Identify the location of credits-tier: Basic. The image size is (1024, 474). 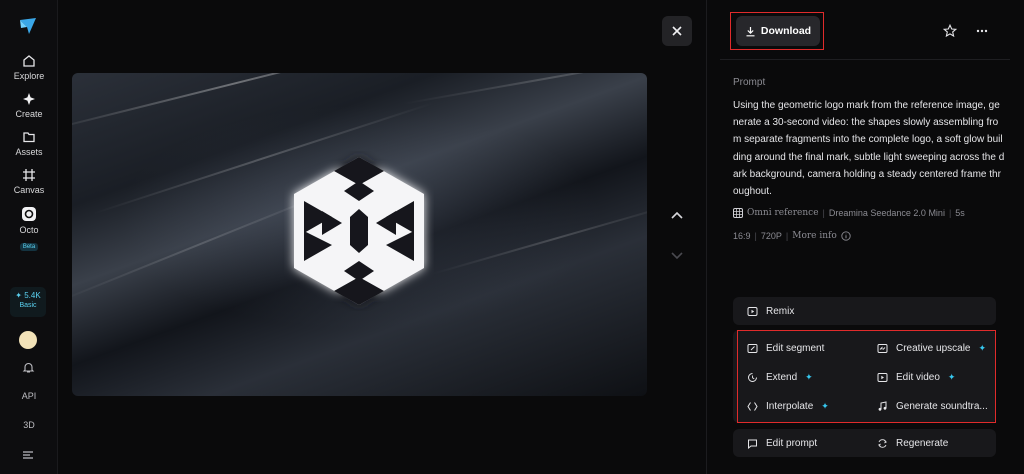
(28, 305).